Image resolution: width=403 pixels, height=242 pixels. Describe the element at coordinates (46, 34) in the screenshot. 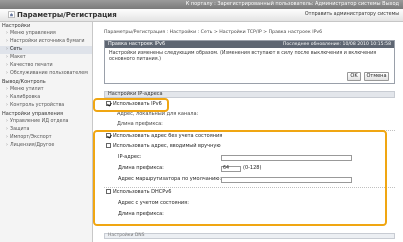

I see `sidebar-item-control-menu: Меню управления` at that location.